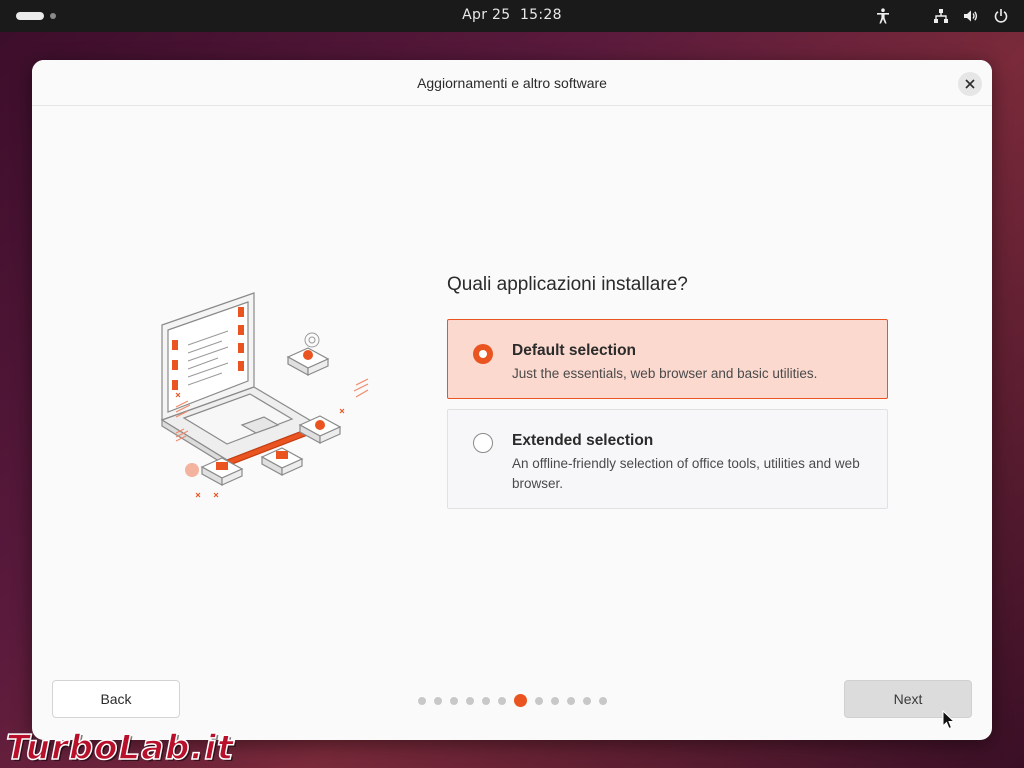  What do you see at coordinates (120, 747) in the screenshot?
I see `watermark-logo: TurboLab.it` at bounding box center [120, 747].